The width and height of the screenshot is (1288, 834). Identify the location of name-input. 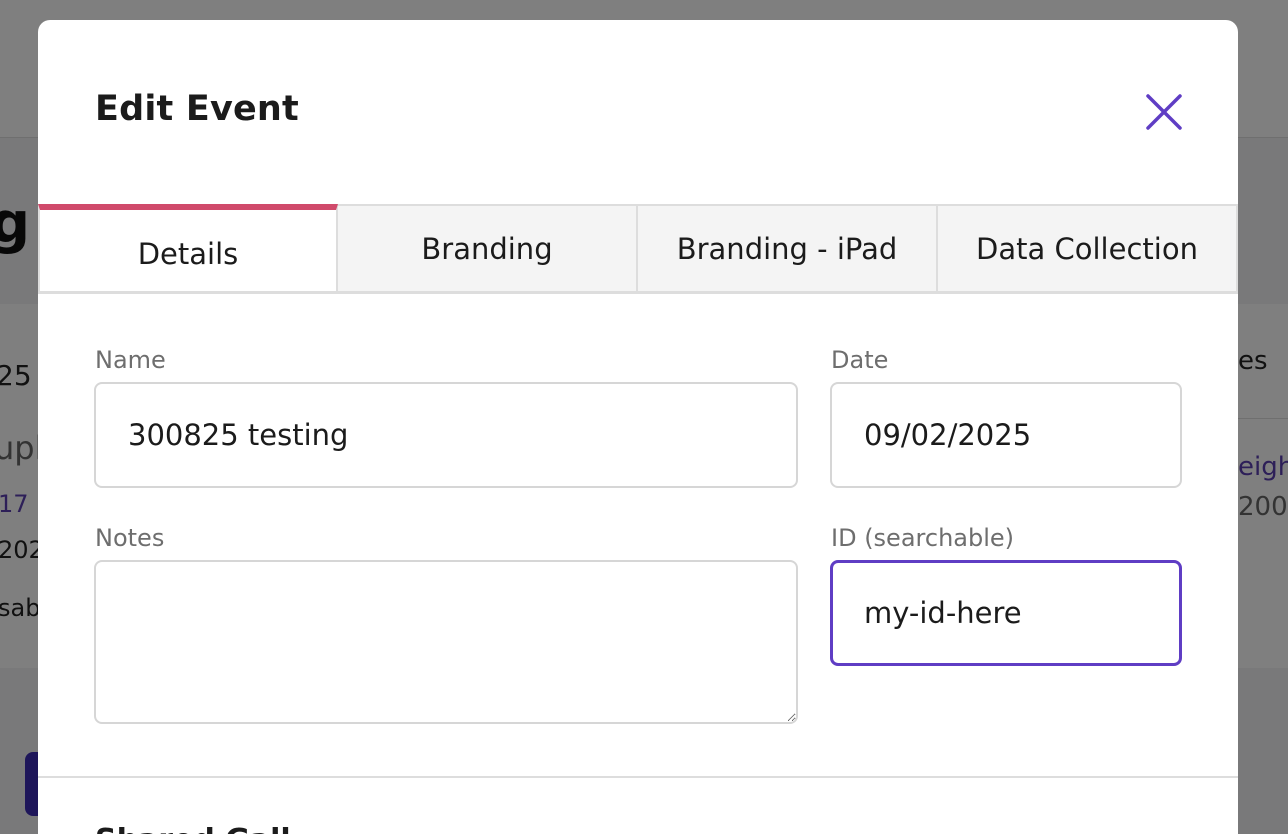
(446, 435).